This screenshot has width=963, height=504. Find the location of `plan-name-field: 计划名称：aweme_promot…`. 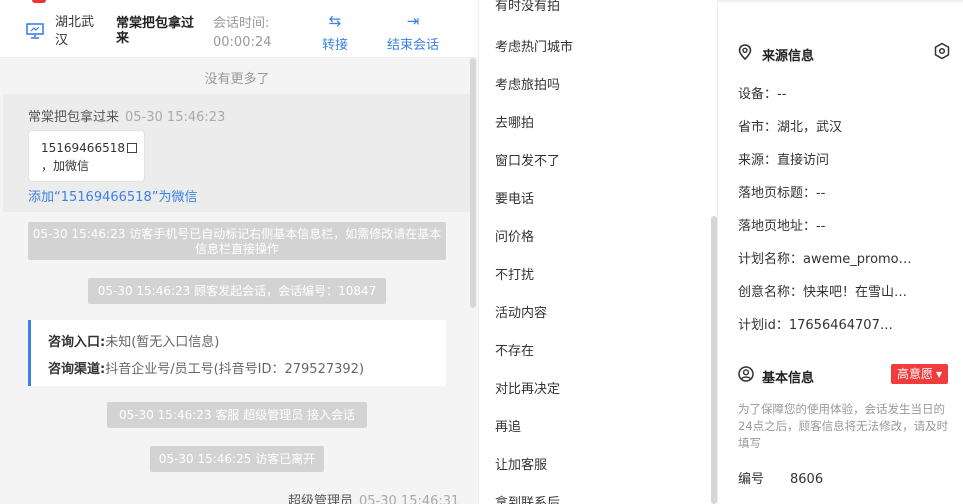

plan-name-field: 计划名称：aweme_promot… is located at coordinates (827, 259).